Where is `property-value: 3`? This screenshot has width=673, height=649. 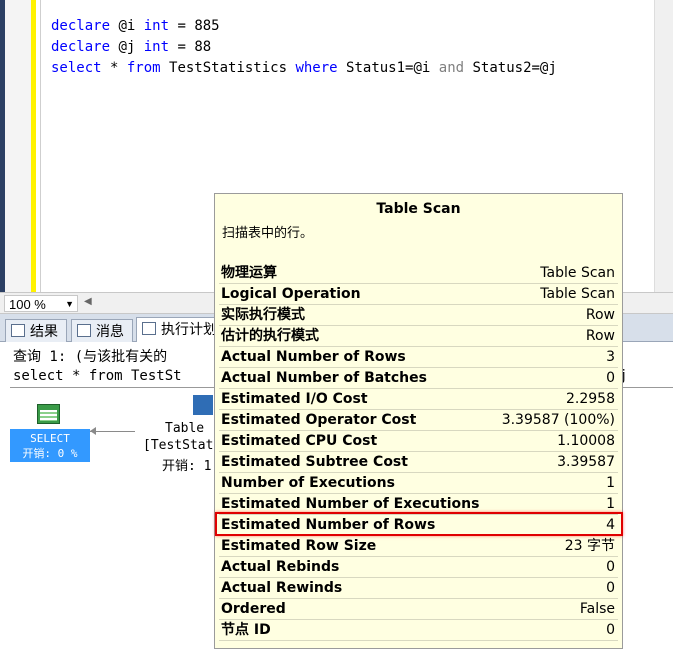
property-value: 3 is located at coordinates (610, 357).